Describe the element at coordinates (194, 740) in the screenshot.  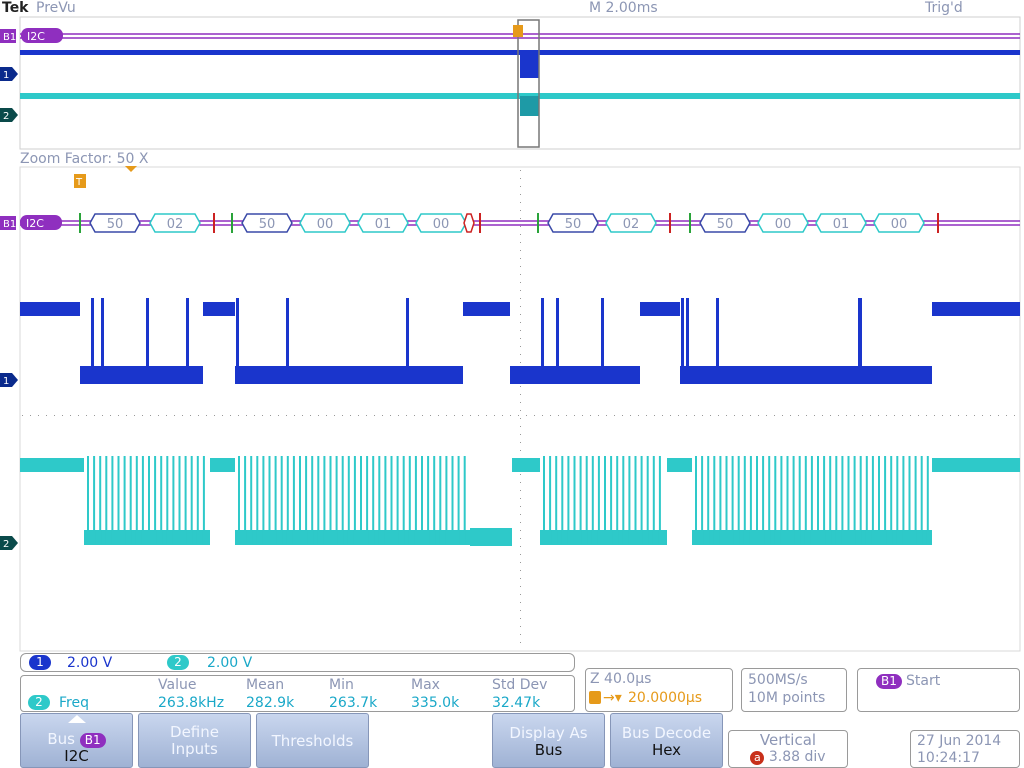
I see `define-inputs-button: Define Inputs` at that location.